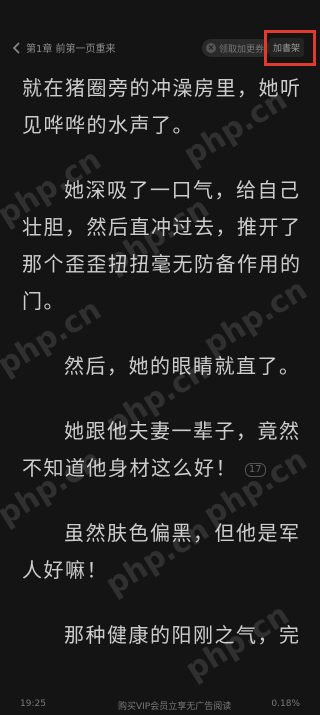 The width and height of the screenshot is (320, 715). I want to click on coupon-pill: × 领取加更券, so click(236, 48).